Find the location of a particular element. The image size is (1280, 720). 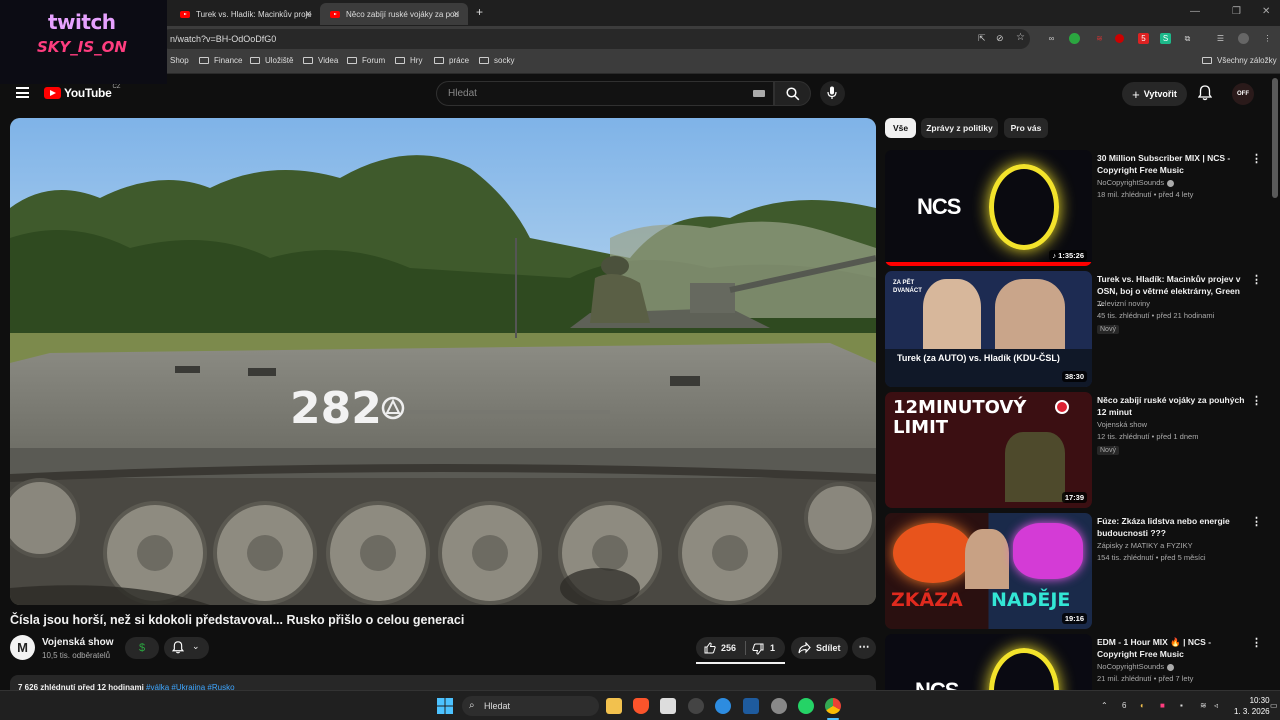

bookmark-uloziste: Uložiště is located at coordinates (271, 60).